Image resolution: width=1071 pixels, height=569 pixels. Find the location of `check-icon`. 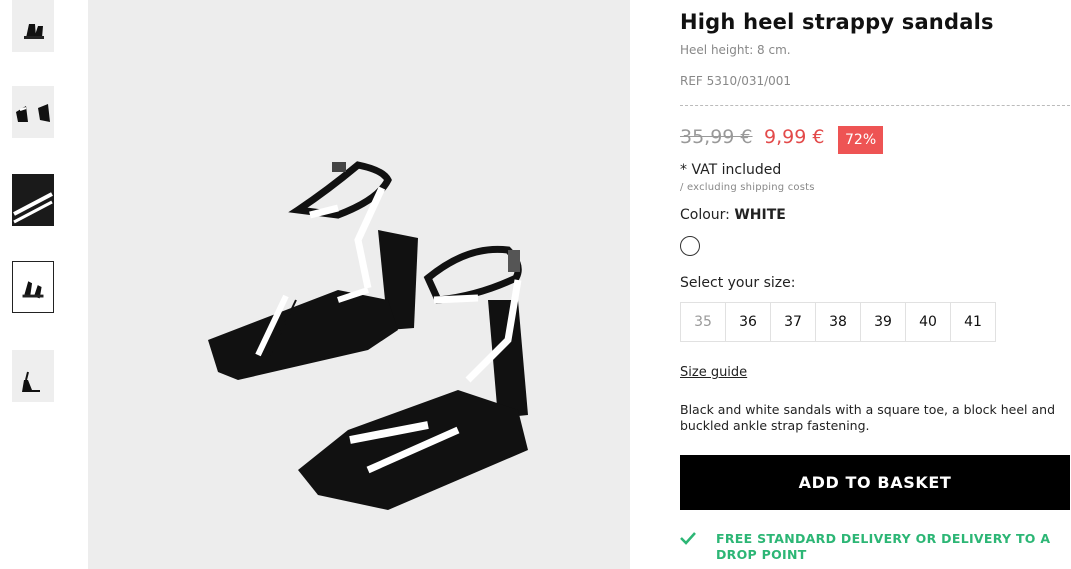

check-icon is located at coordinates (688, 538).